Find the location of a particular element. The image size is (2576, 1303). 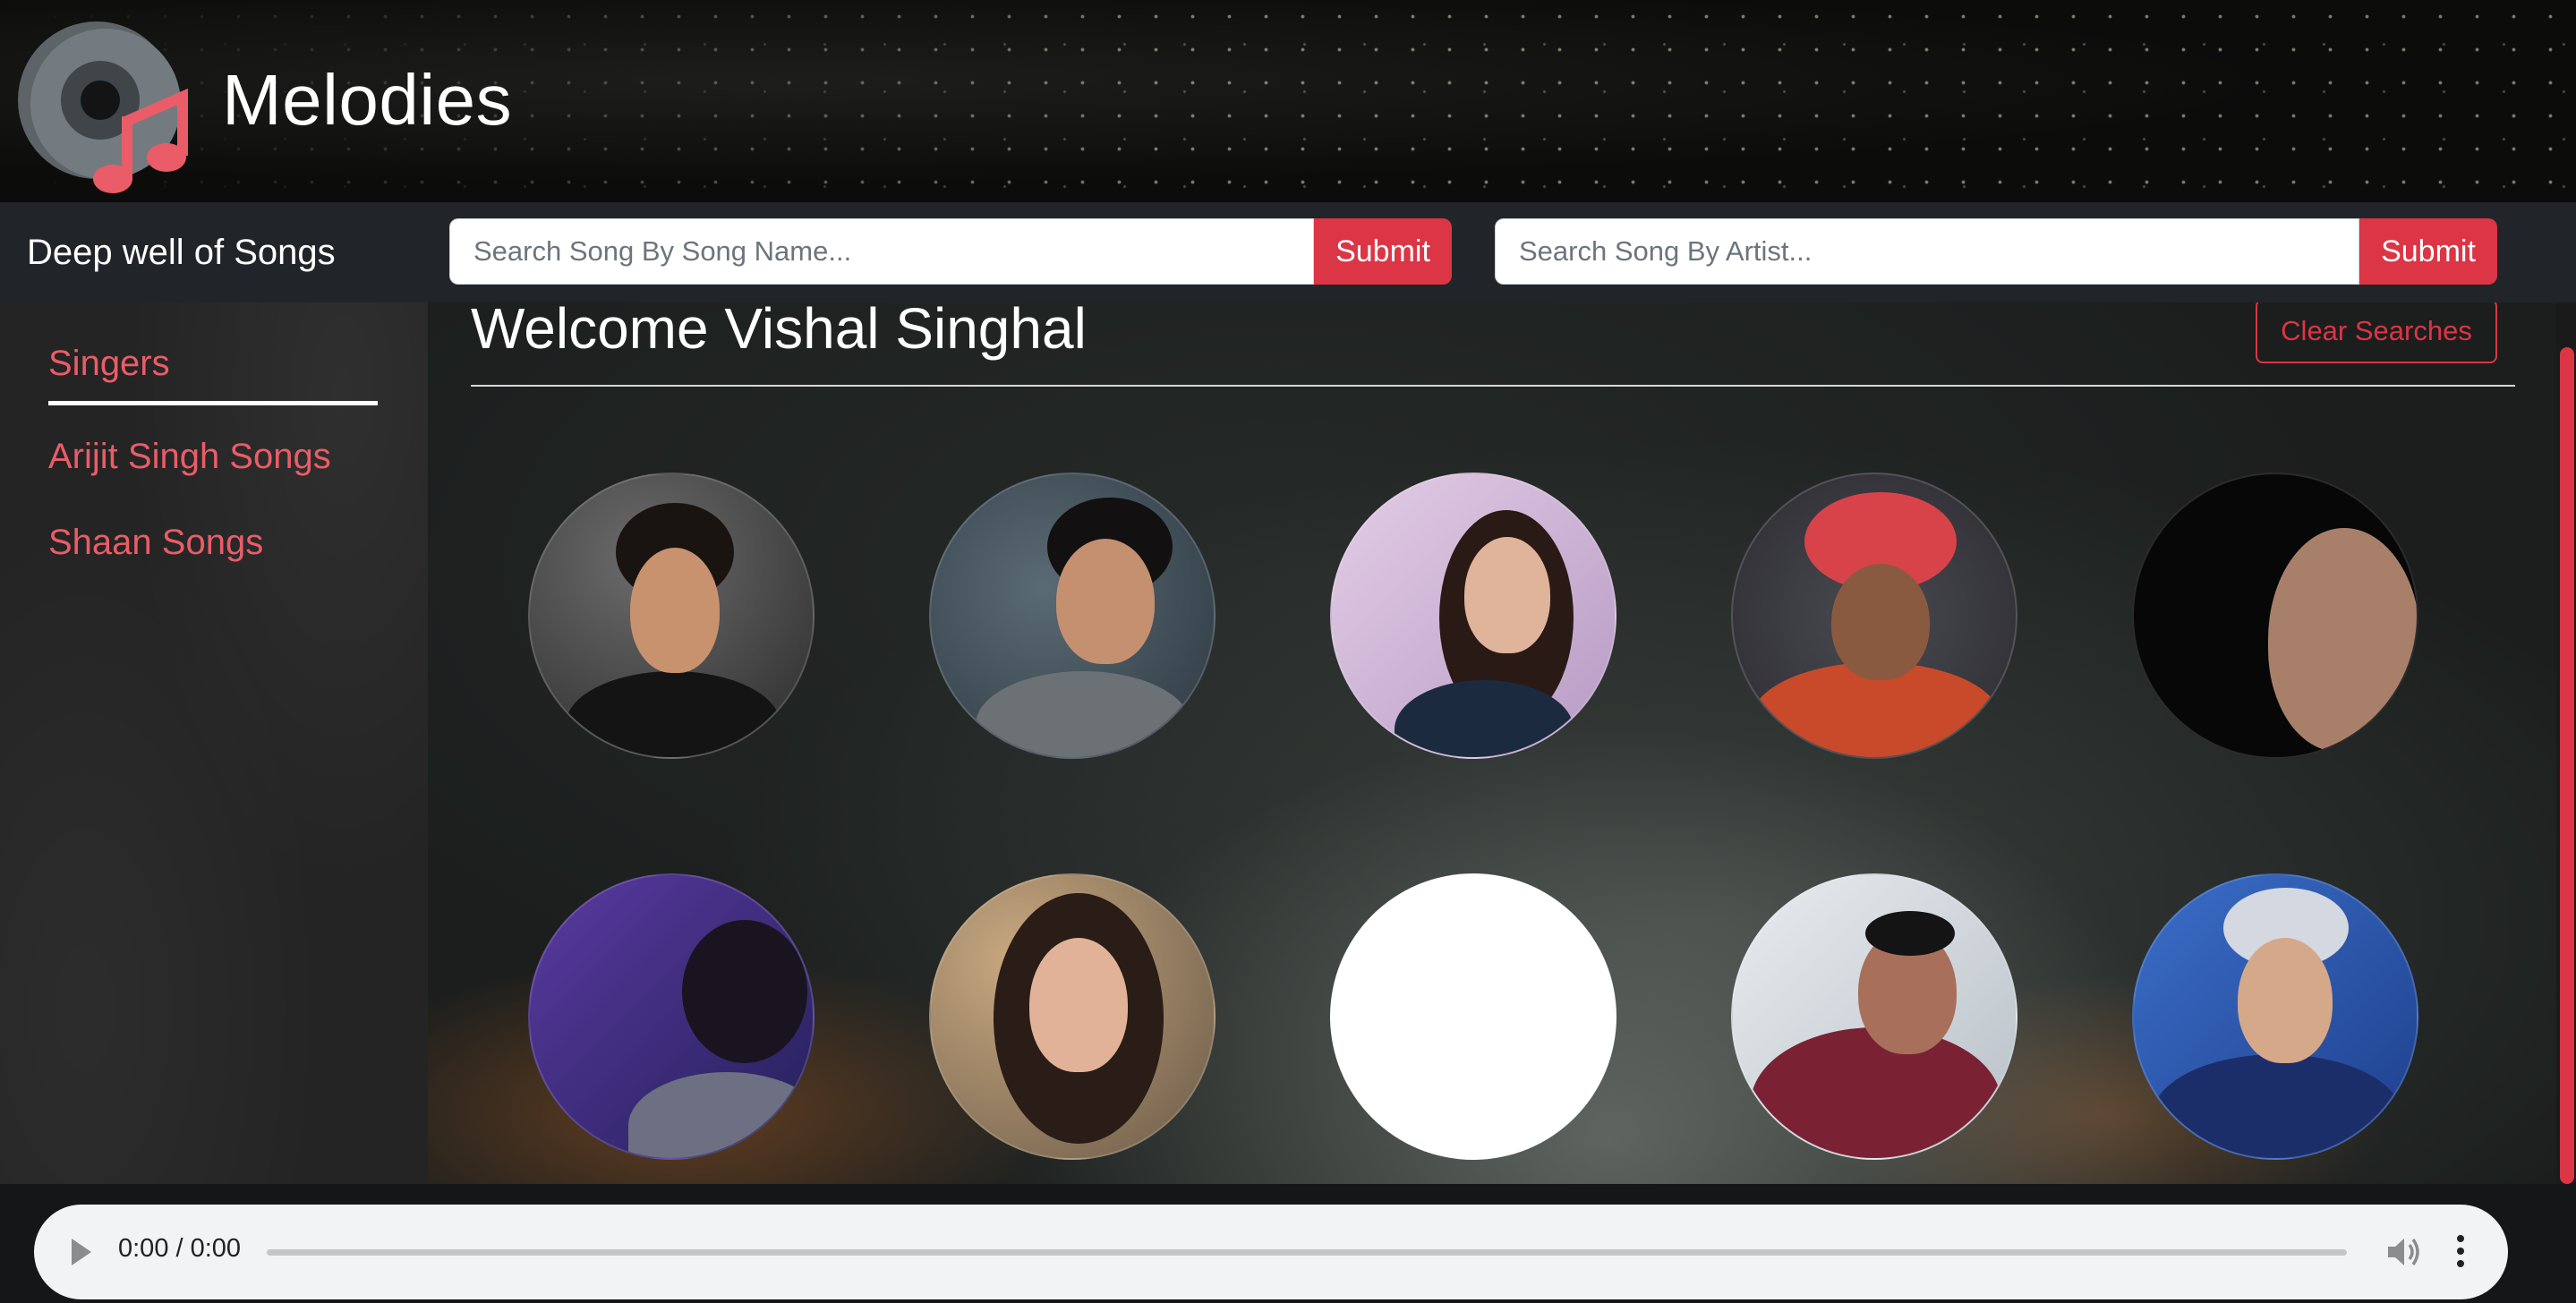

heading-divider is located at coordinates (1493, 386).